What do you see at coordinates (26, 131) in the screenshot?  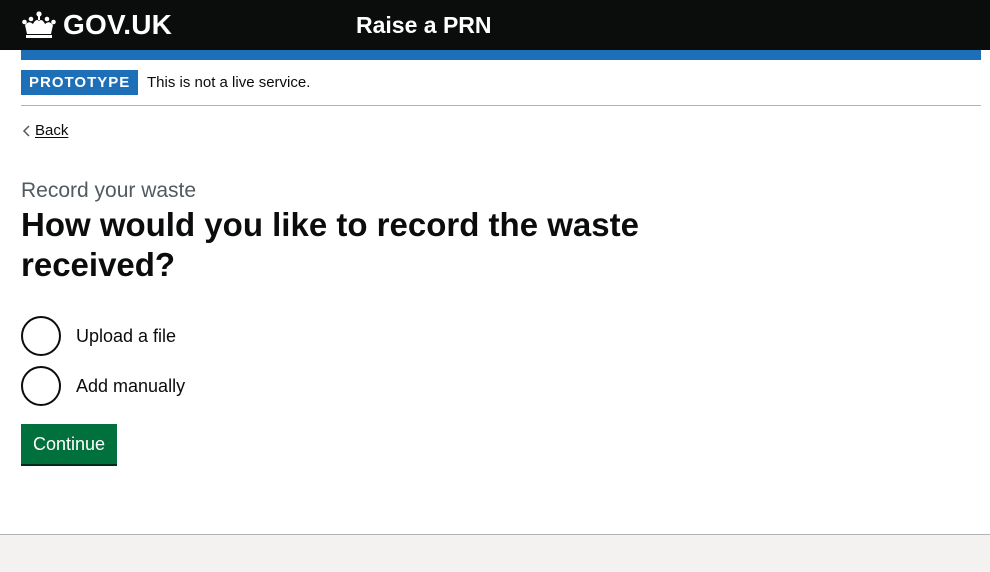 I see `chevron-left-icon` at bounding box center [26, 131].